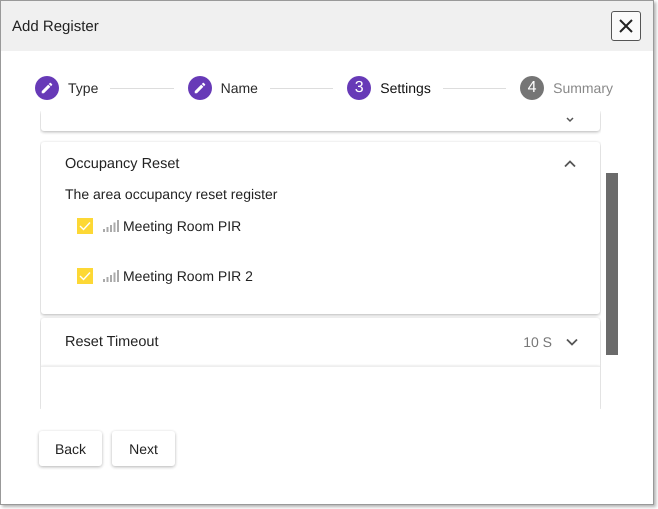  What do you see at coordinates (532, 88) in the screenshot?
I see `step-number: 4` at bounding box center [532, 88].